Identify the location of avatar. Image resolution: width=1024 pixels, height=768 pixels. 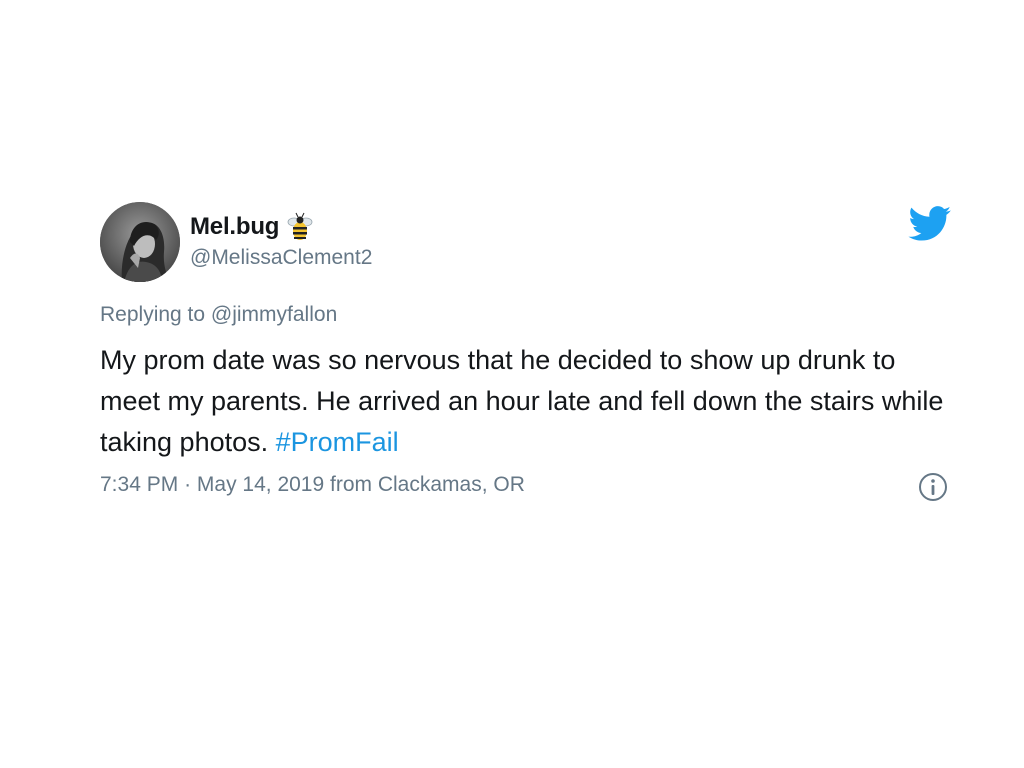
(140, 242).